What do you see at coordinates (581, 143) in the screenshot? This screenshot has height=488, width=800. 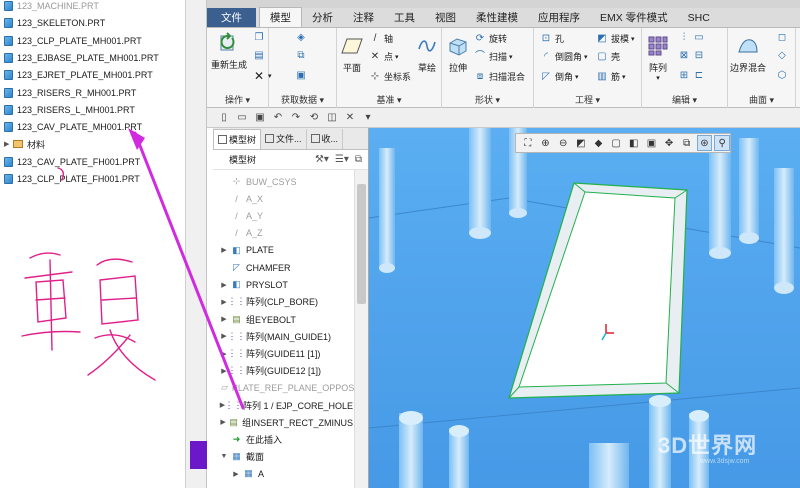 I see `repaint-icon: ◩` at bounding box center [581, 143].